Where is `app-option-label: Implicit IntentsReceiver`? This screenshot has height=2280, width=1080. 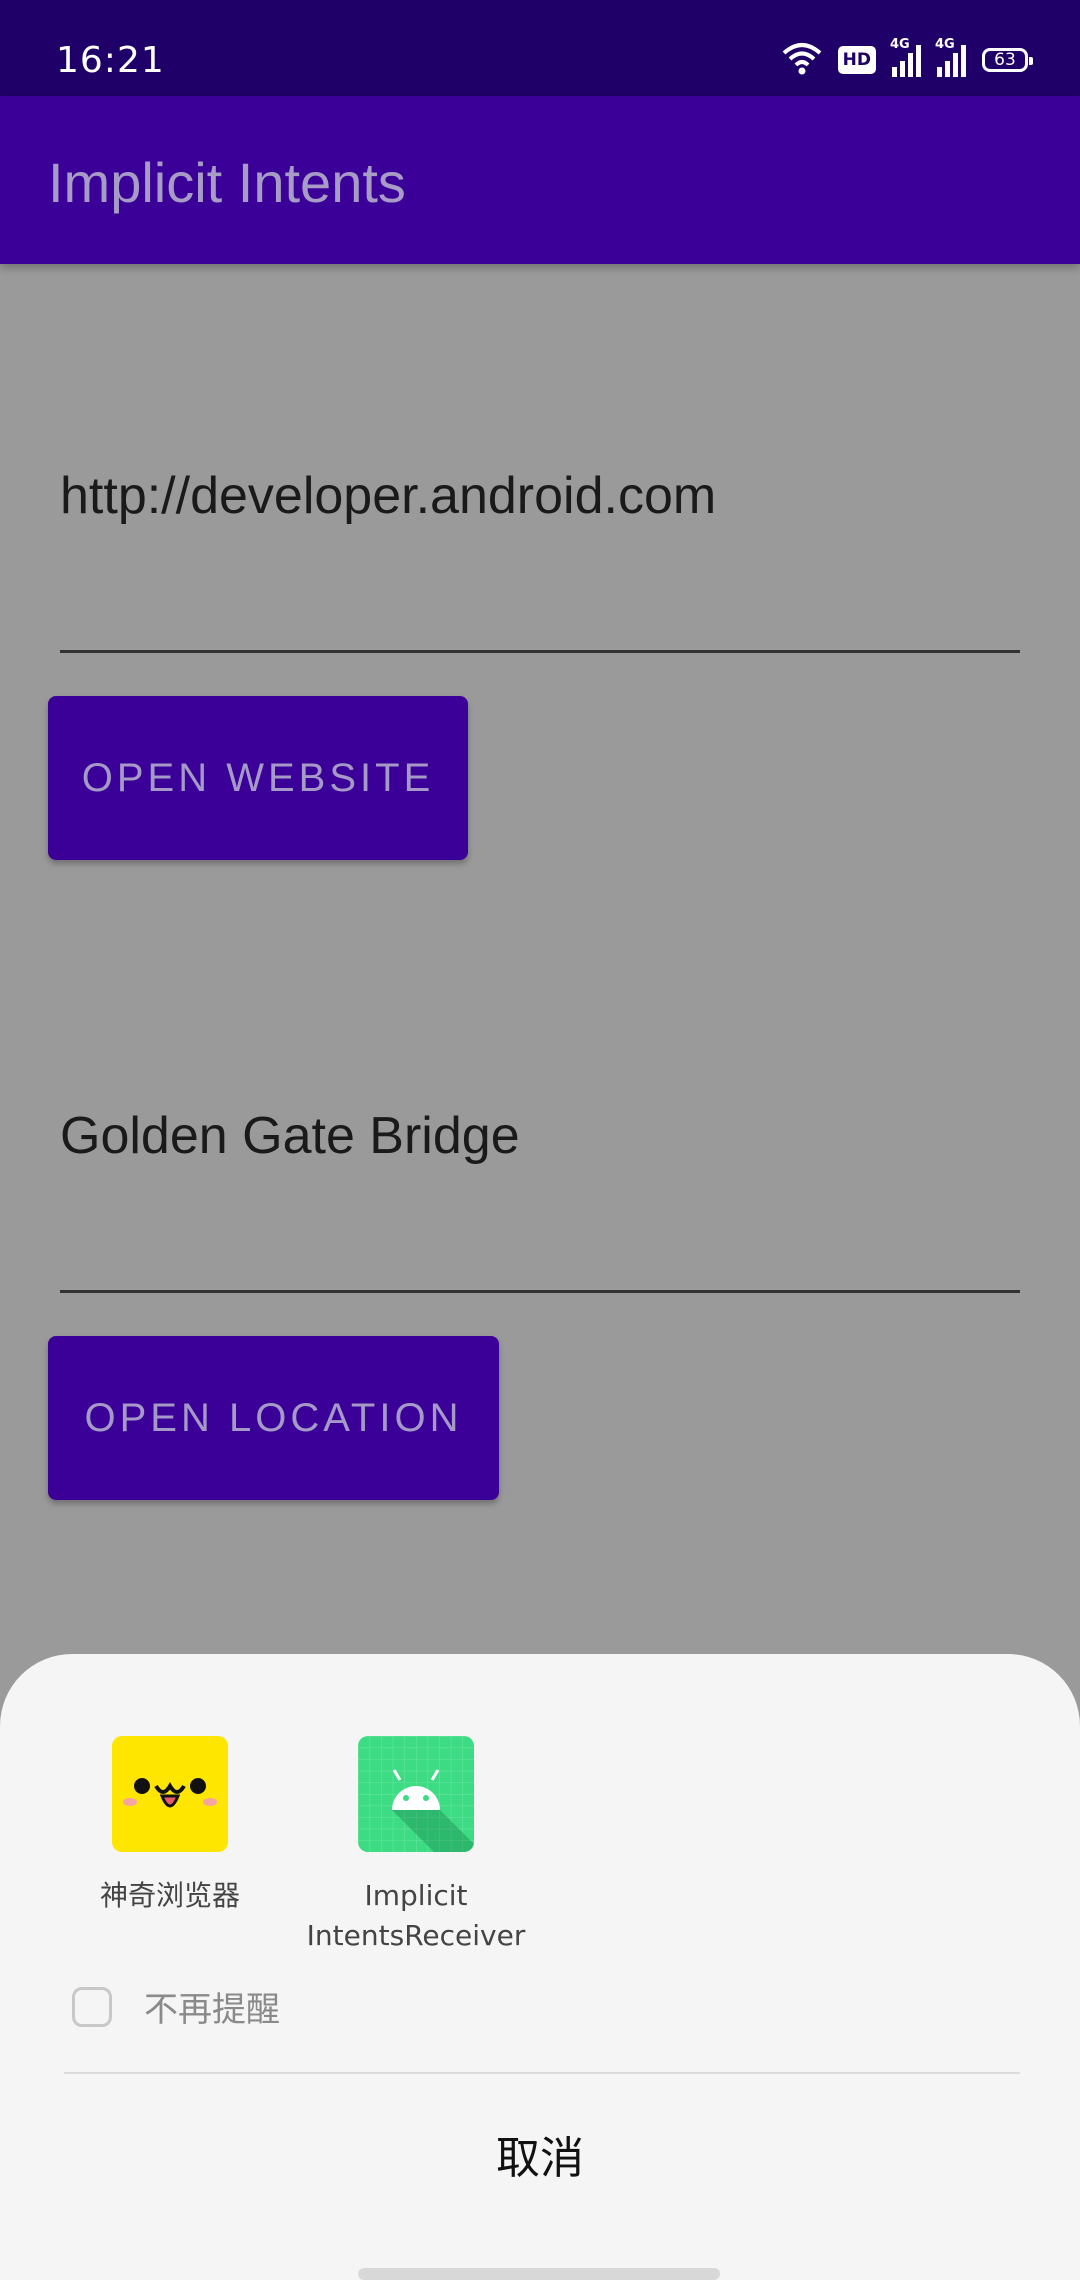 app-option-label: Implicit IntentsReceiver is located at coordinates (416, 1916).